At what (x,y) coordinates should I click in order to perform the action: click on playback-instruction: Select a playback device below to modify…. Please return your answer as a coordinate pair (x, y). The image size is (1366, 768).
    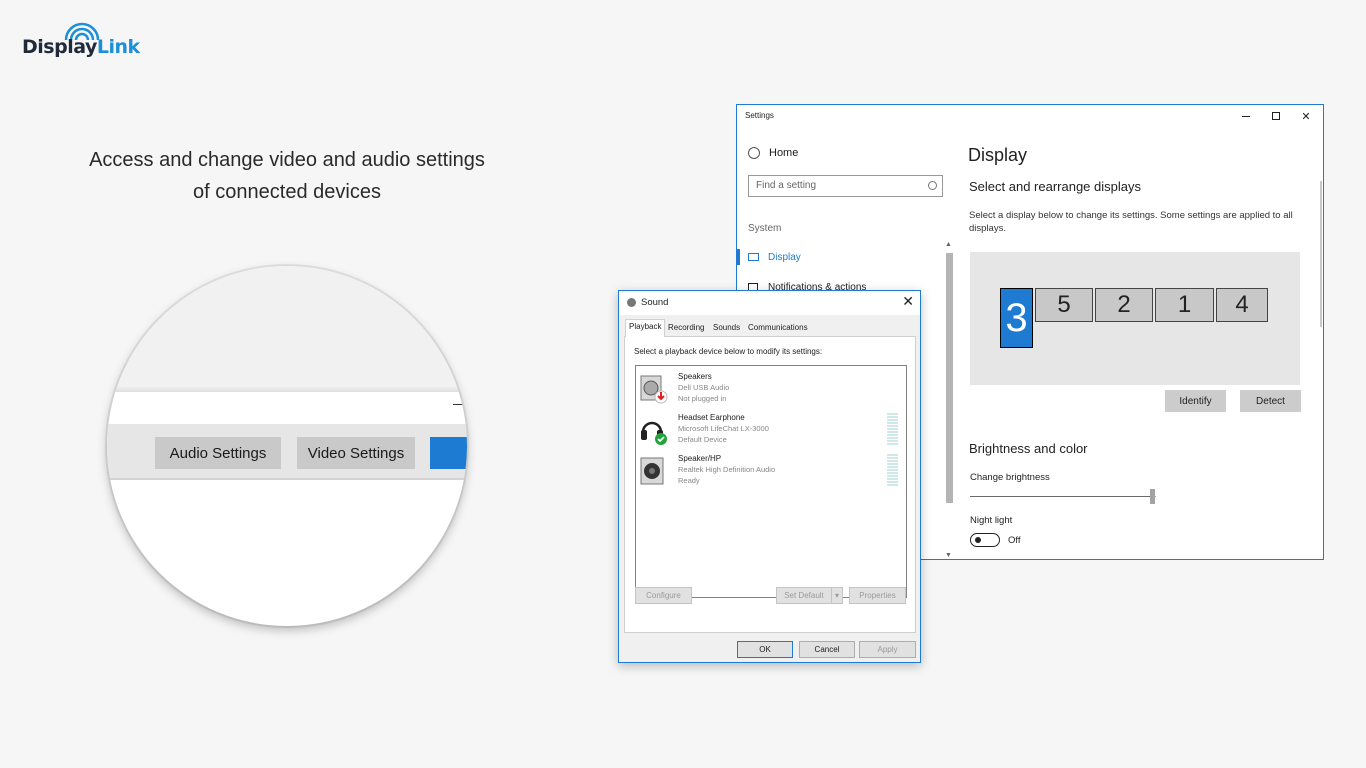
    Looking at the image, I should click on (728, 351).